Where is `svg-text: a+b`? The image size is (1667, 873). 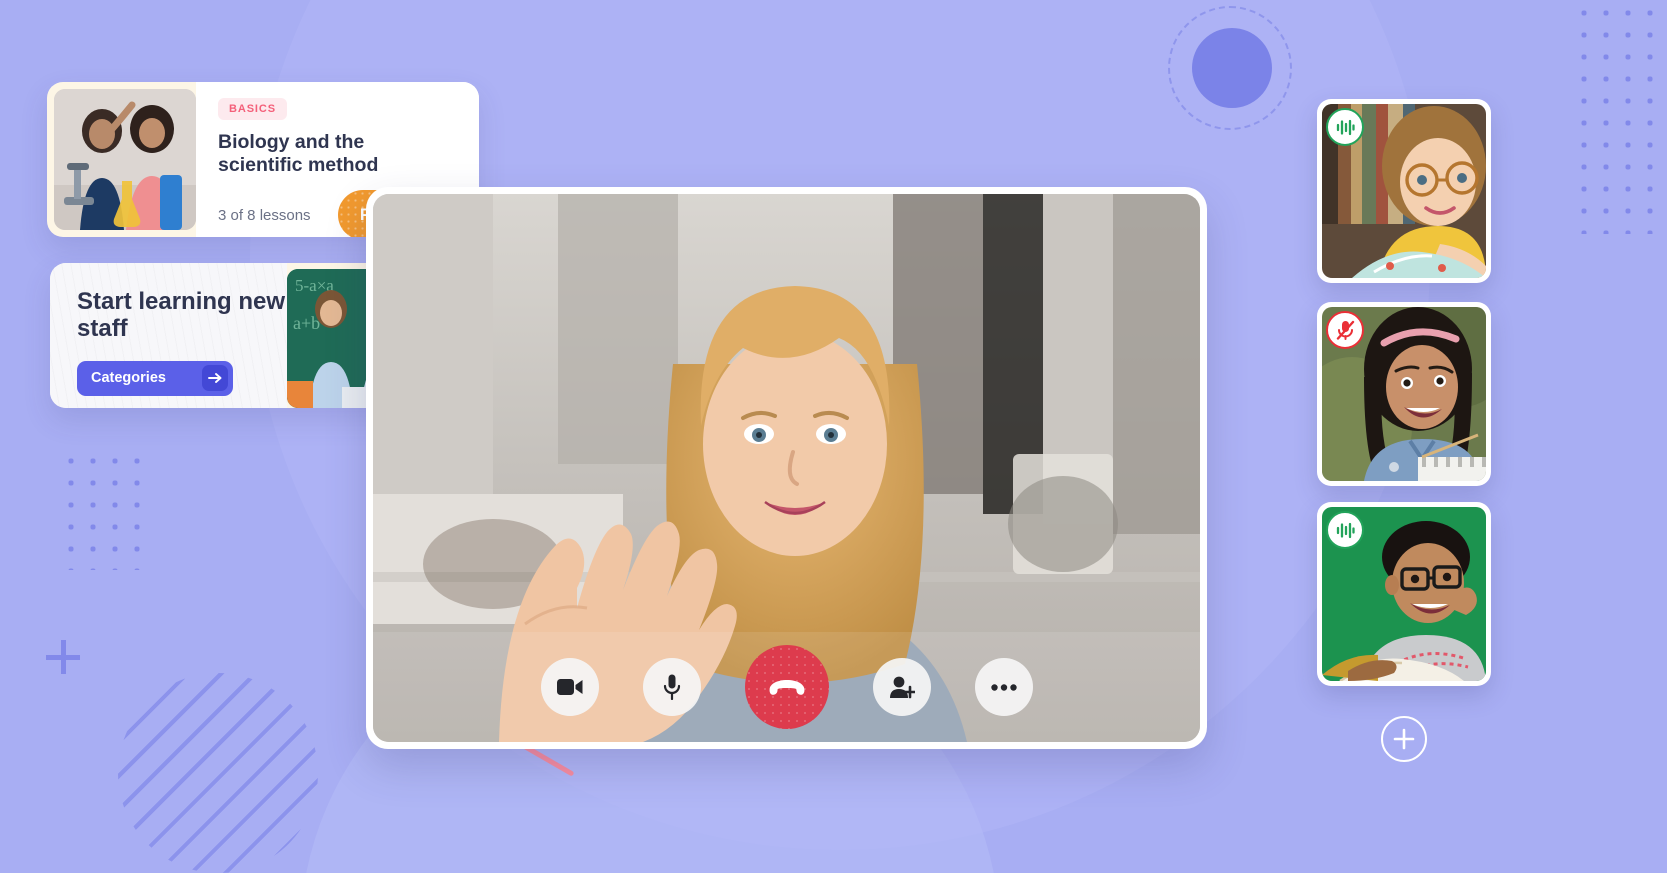 svg-text: a+b is located at coordinates (306, 323).